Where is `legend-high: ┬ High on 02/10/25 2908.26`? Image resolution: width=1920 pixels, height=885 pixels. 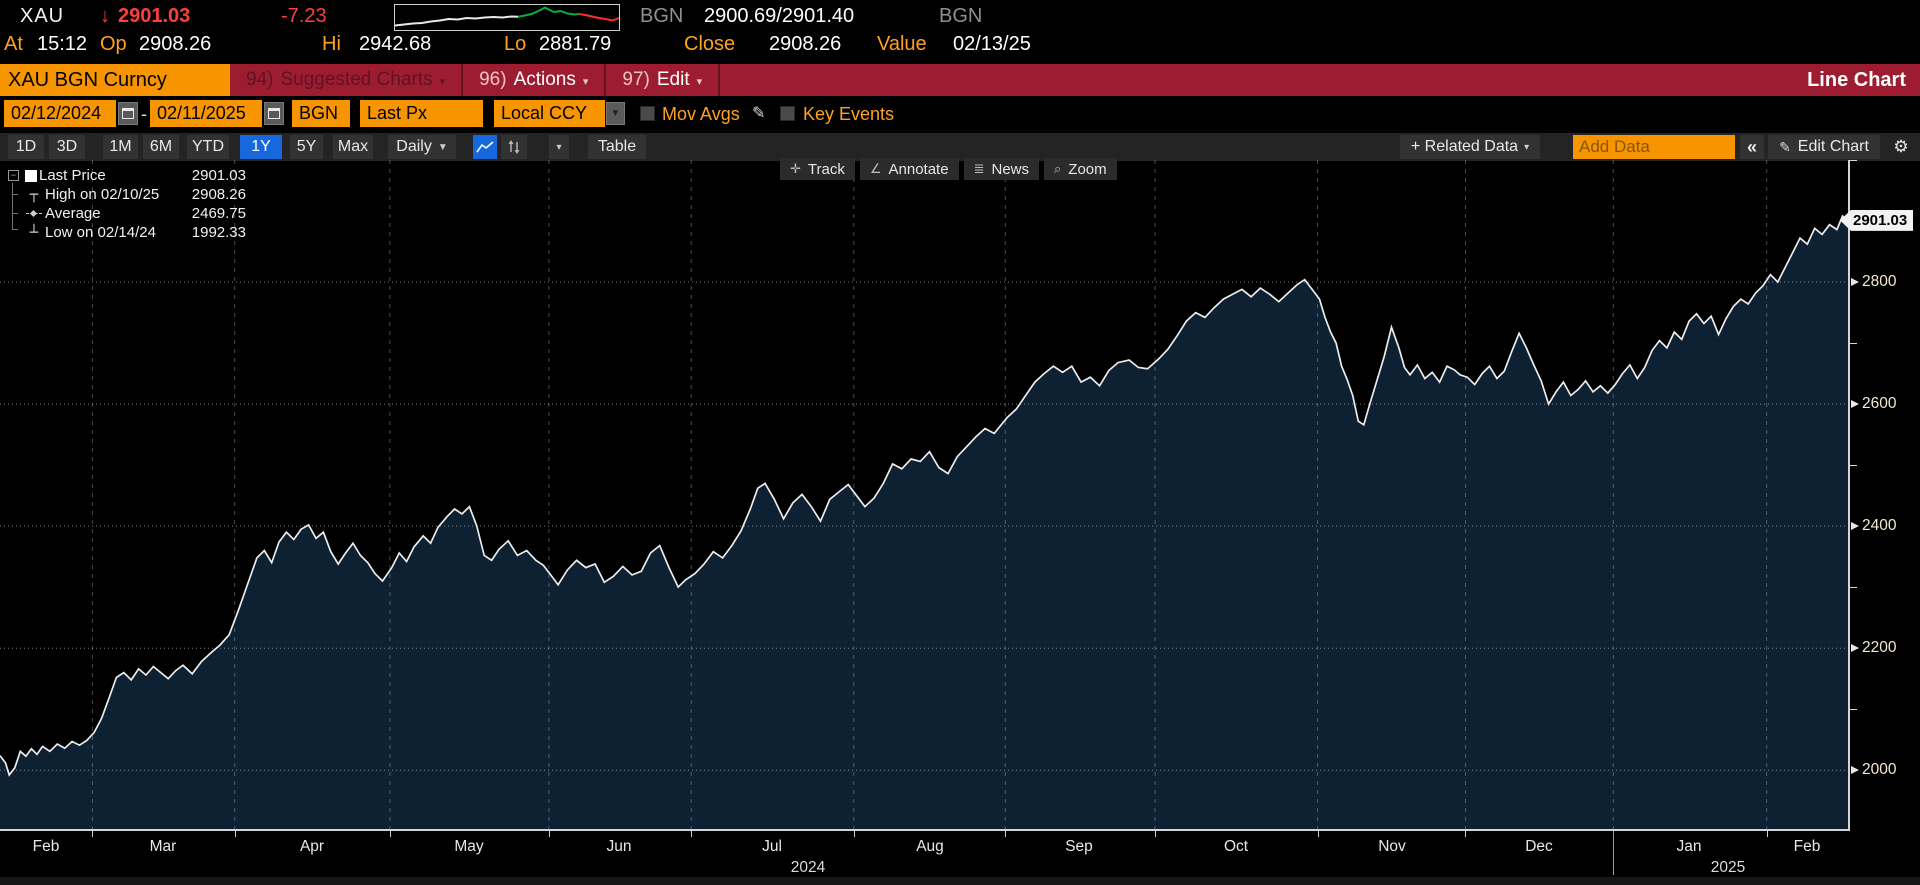 legend-high: ┬ High on 02/10/25 2908.26 is located at coordinates (127, 194).